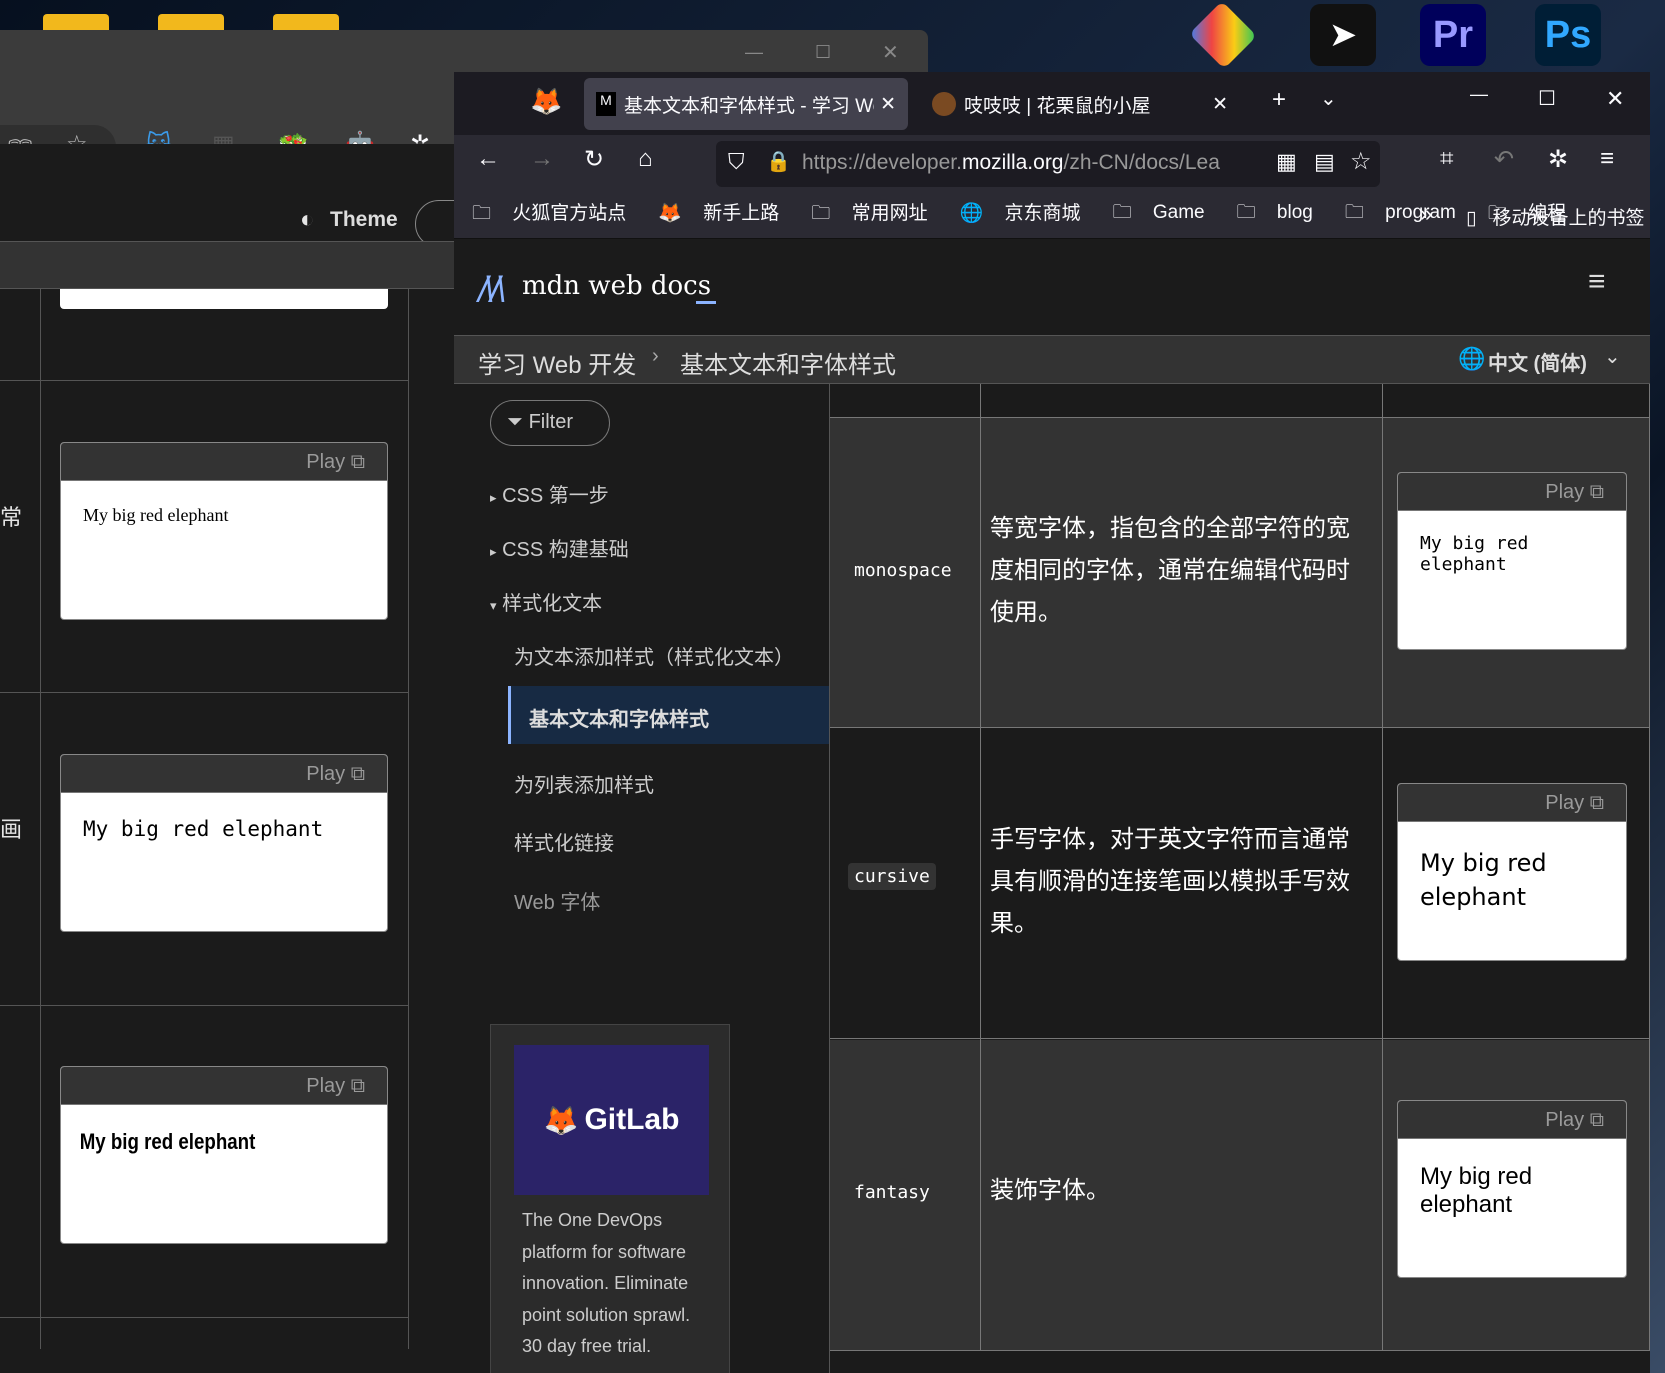  What do you see at coordinates (1568, 218) in the screenshot?
I see `bookmark-label: 移动设备上的书签` at bounding box center [1568, 218].